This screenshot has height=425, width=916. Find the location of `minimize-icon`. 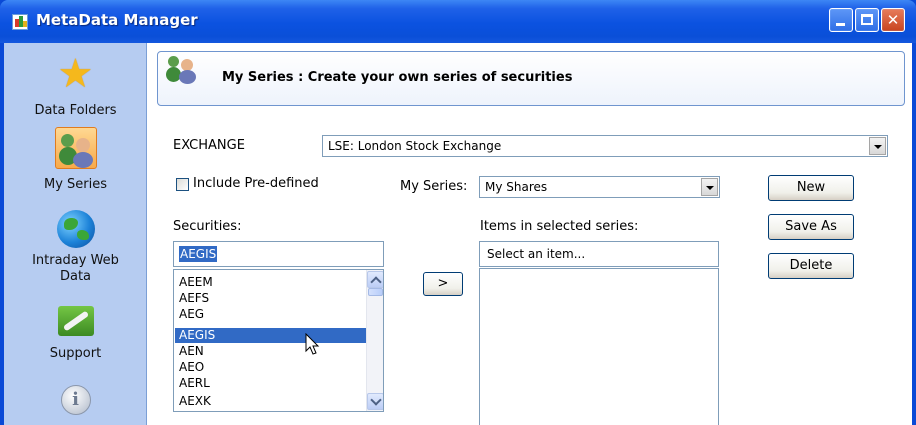

minimize-icon is located at coordinates (840, 24).